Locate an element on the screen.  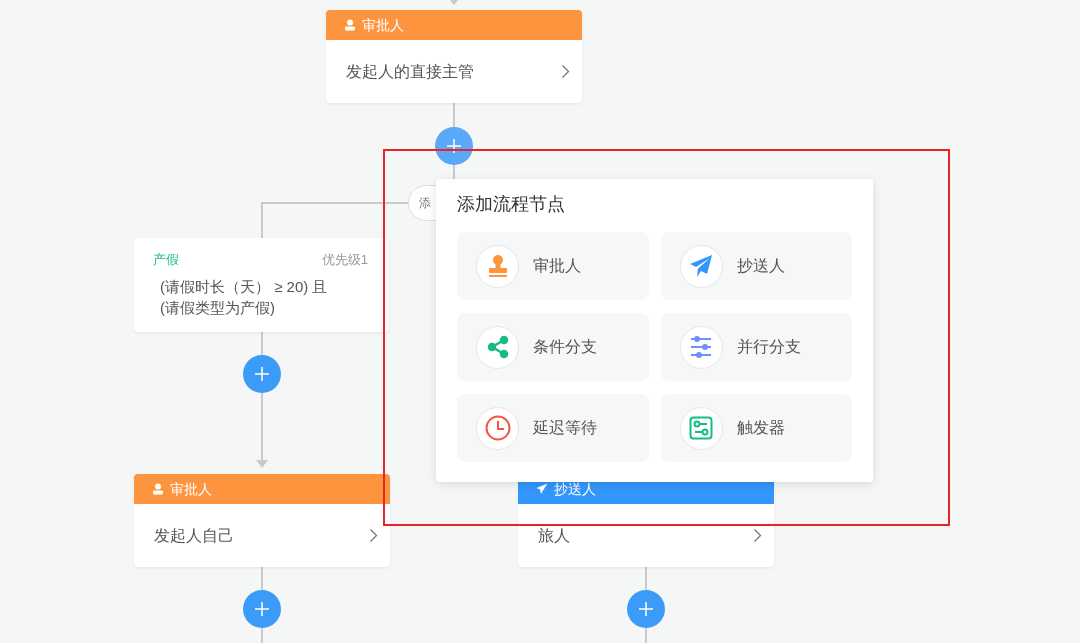
node-title: 抄送人 is located at coordinates (575, 489).